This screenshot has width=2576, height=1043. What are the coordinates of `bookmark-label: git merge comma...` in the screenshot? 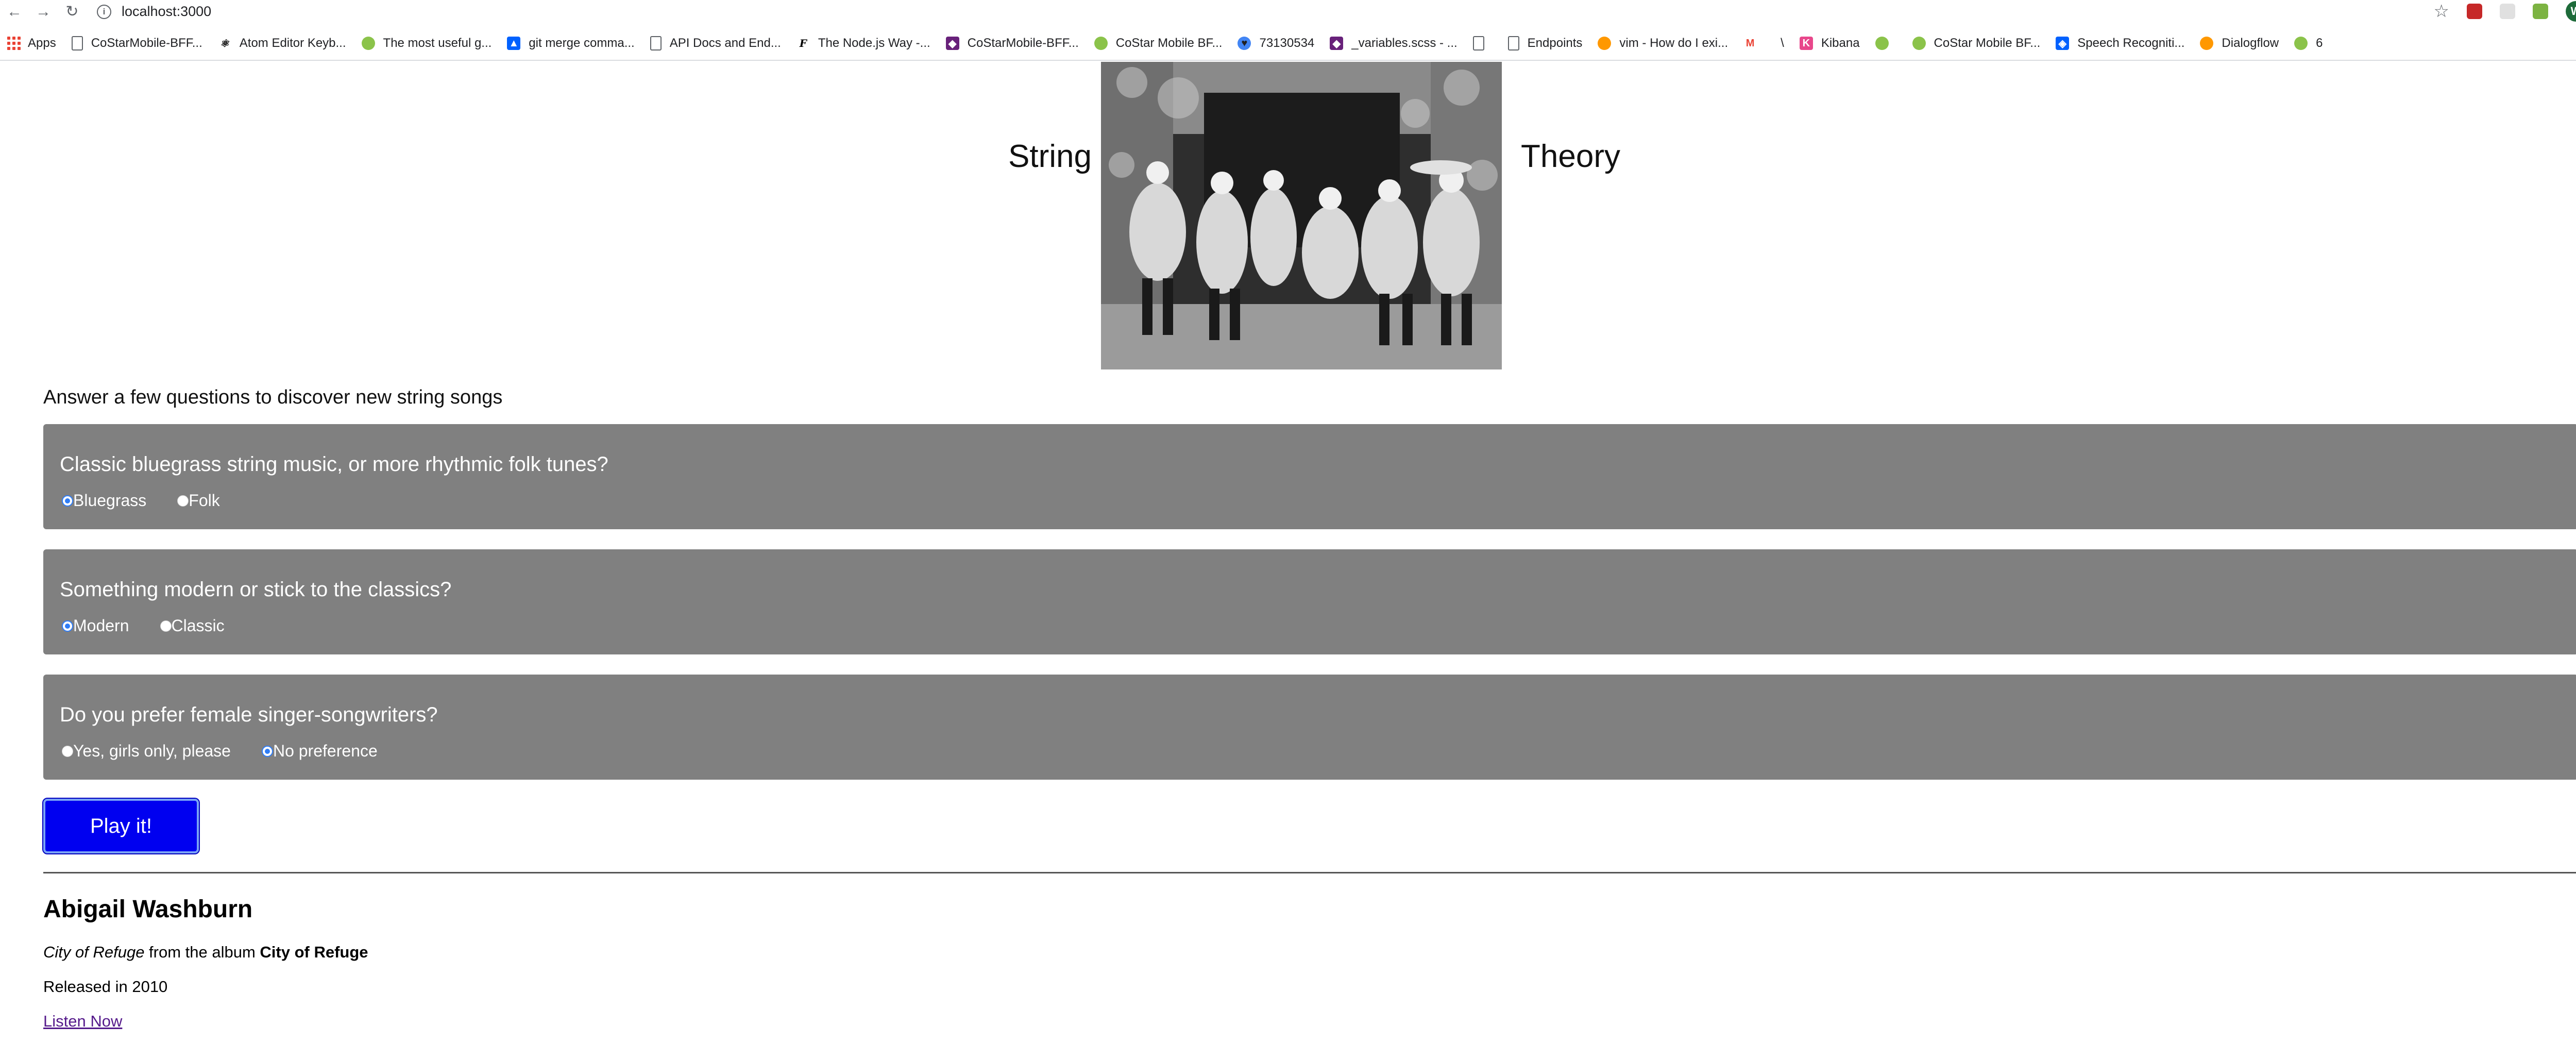 It's located at (582, 43).